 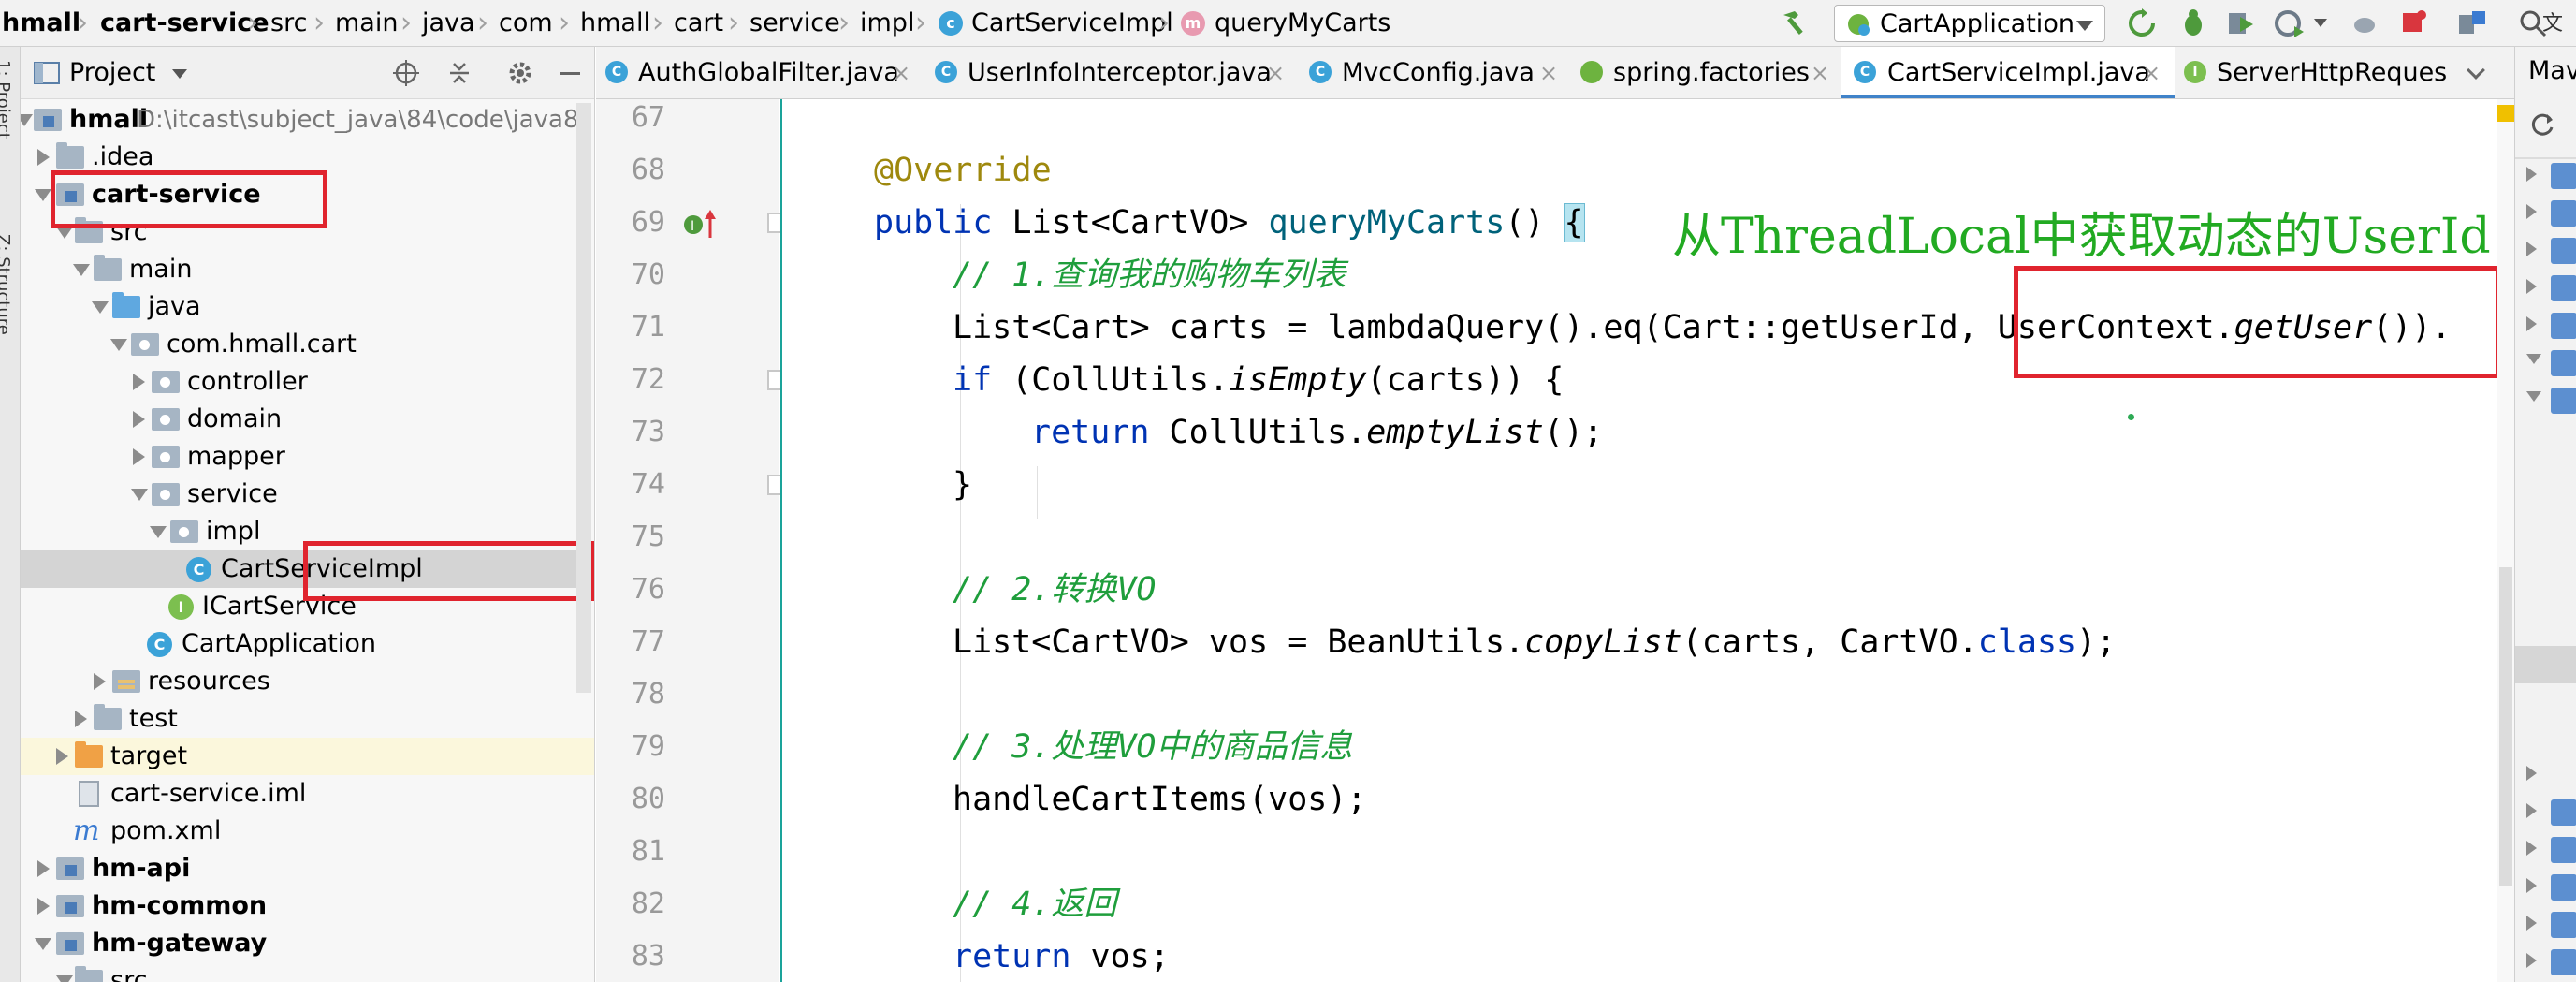 I want to click on tree-item-java: java, so click(x=307, y=307).